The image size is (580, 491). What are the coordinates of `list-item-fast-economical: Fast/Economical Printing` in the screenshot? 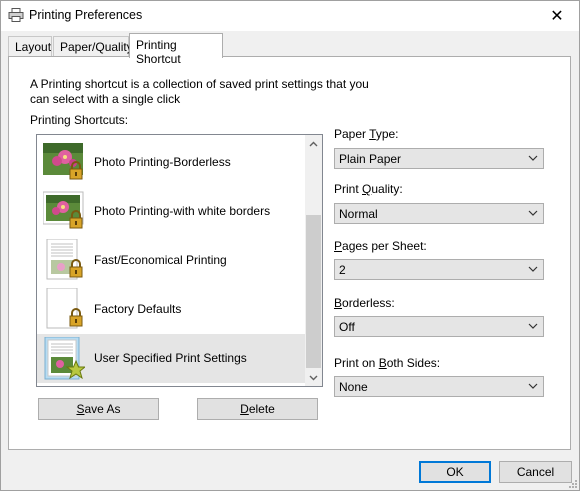 It's located at (171, 260).